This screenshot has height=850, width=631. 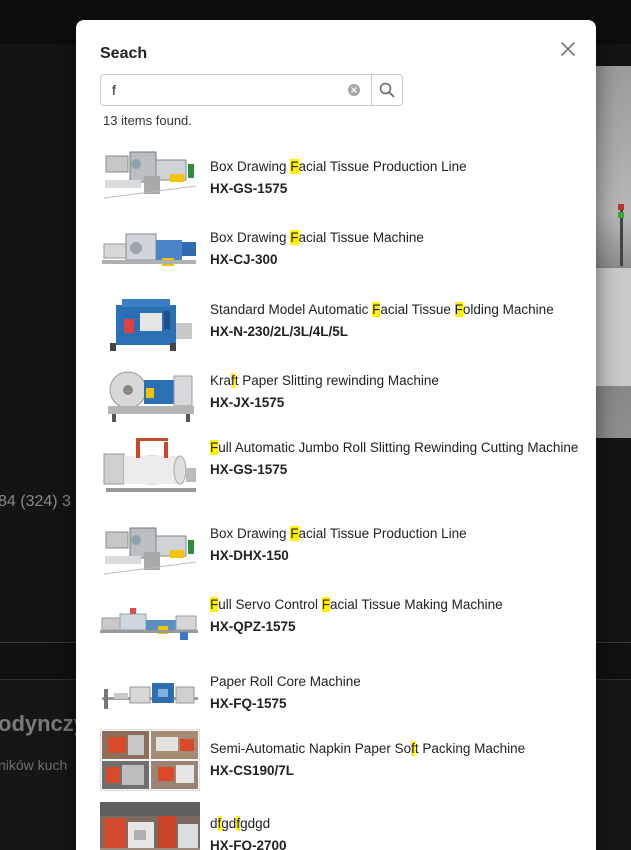 What do you see at coordinates (253, 626) in the screenshot?
I see `result-model: HX-QPZ-1575` at bounding box center [253, 626].